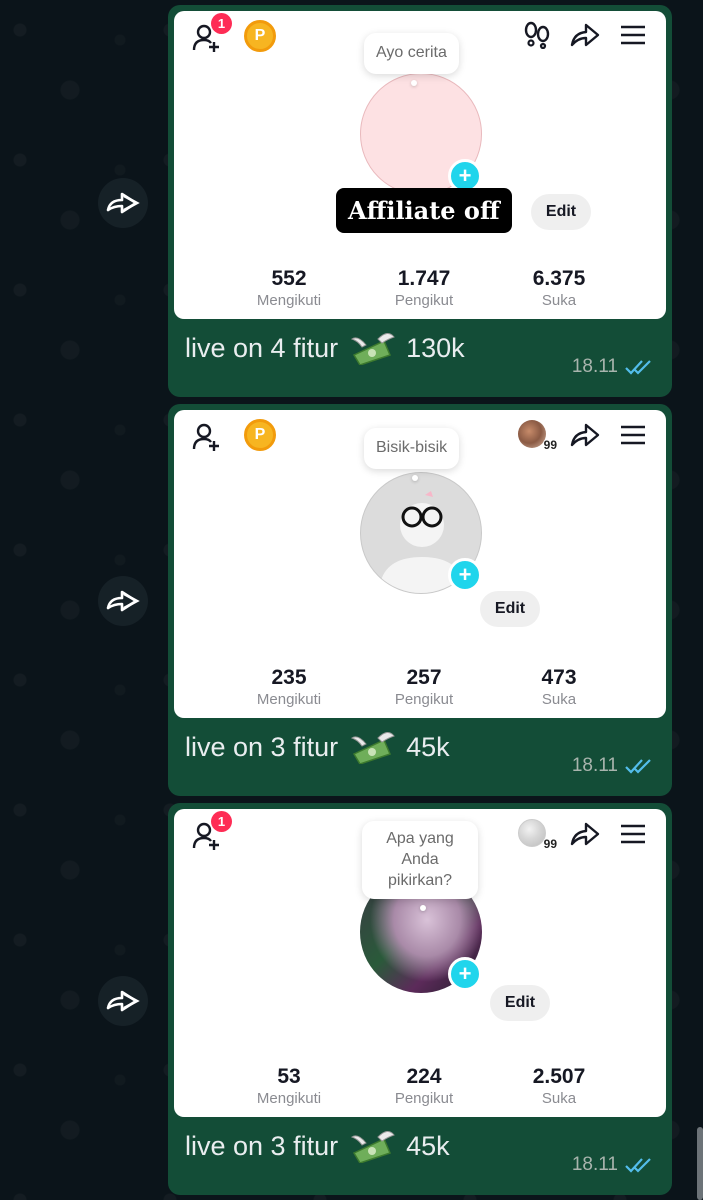  I want to click on thought-bubble: Bisik-bisik, so click(412, 454).